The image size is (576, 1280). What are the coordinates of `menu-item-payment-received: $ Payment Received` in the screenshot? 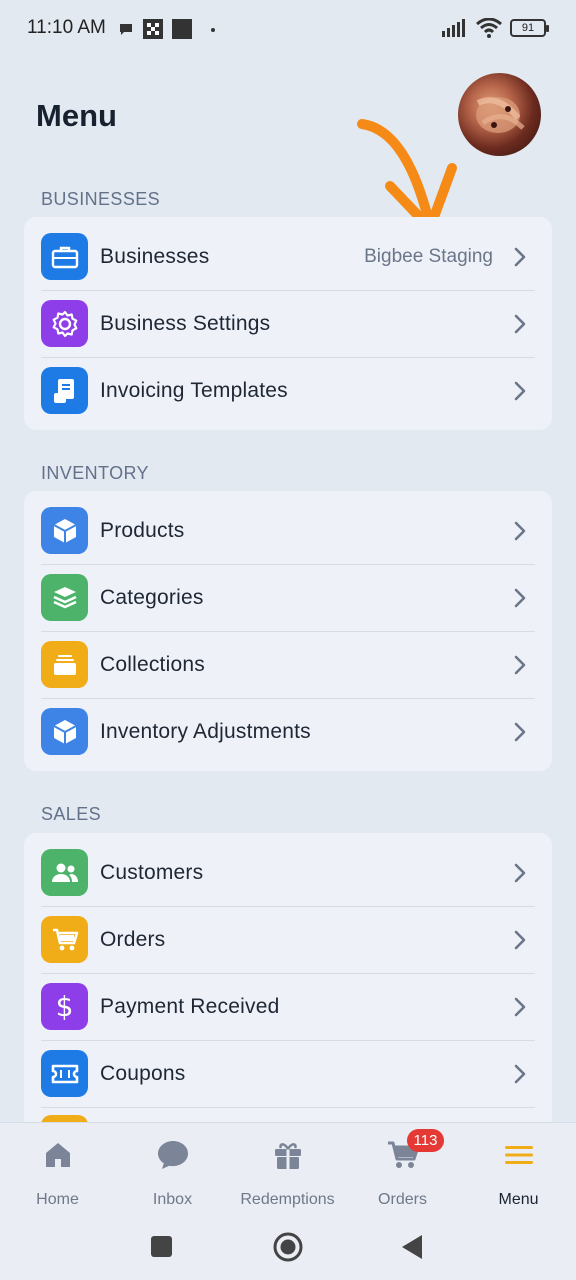 It's located at (288, 1006).